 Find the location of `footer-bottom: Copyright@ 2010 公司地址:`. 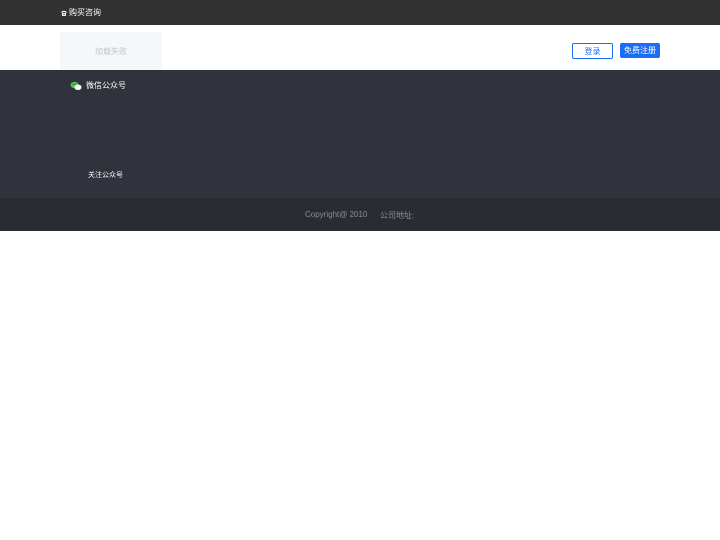

footer-bottom: Copyright@ 2010 公司地址: is located at coordinates (360, 214).